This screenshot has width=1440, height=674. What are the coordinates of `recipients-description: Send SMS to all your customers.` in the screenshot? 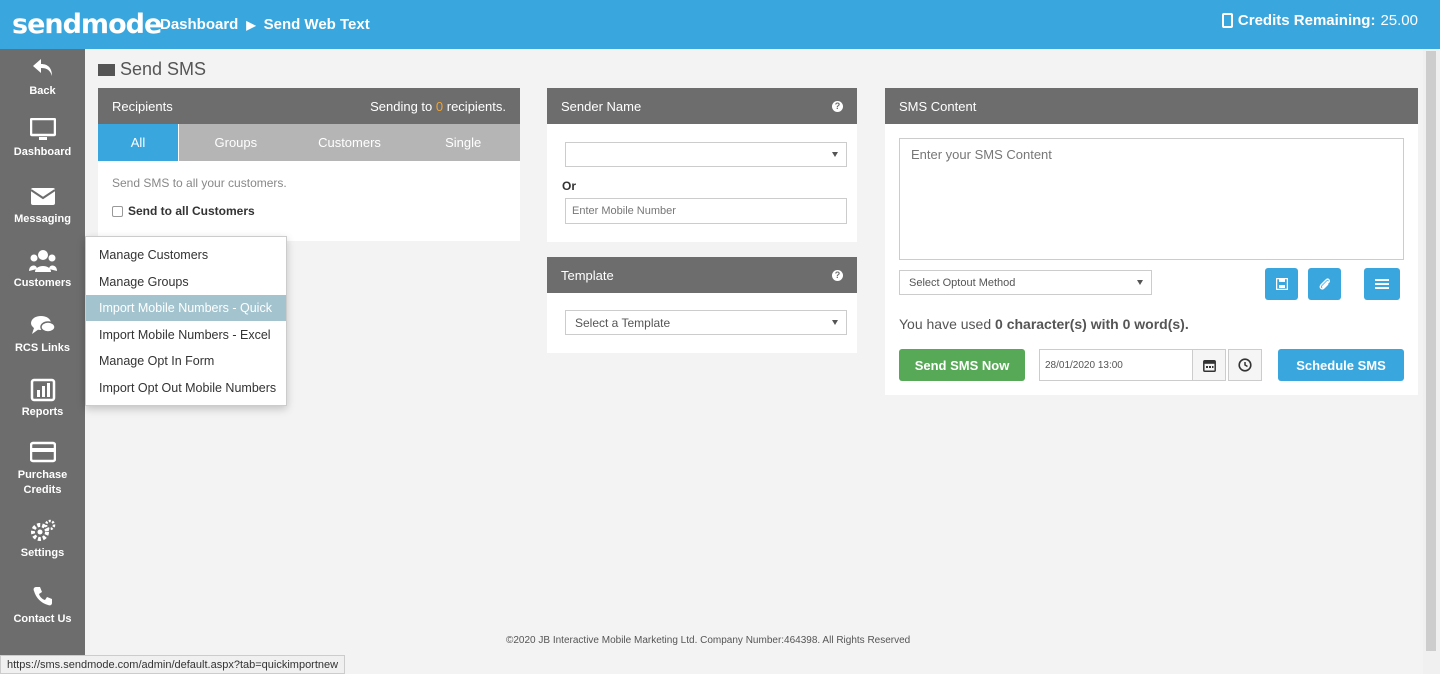 It's located at (199, 183).